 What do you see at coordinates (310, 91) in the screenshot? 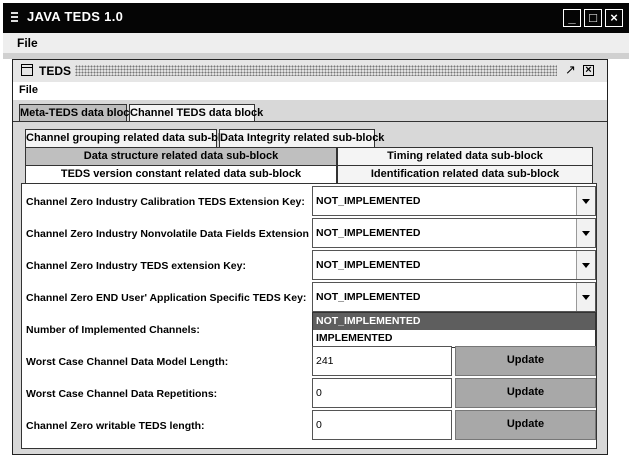
I see `frame-menu-bar: File` at bounding box center [310, 91].